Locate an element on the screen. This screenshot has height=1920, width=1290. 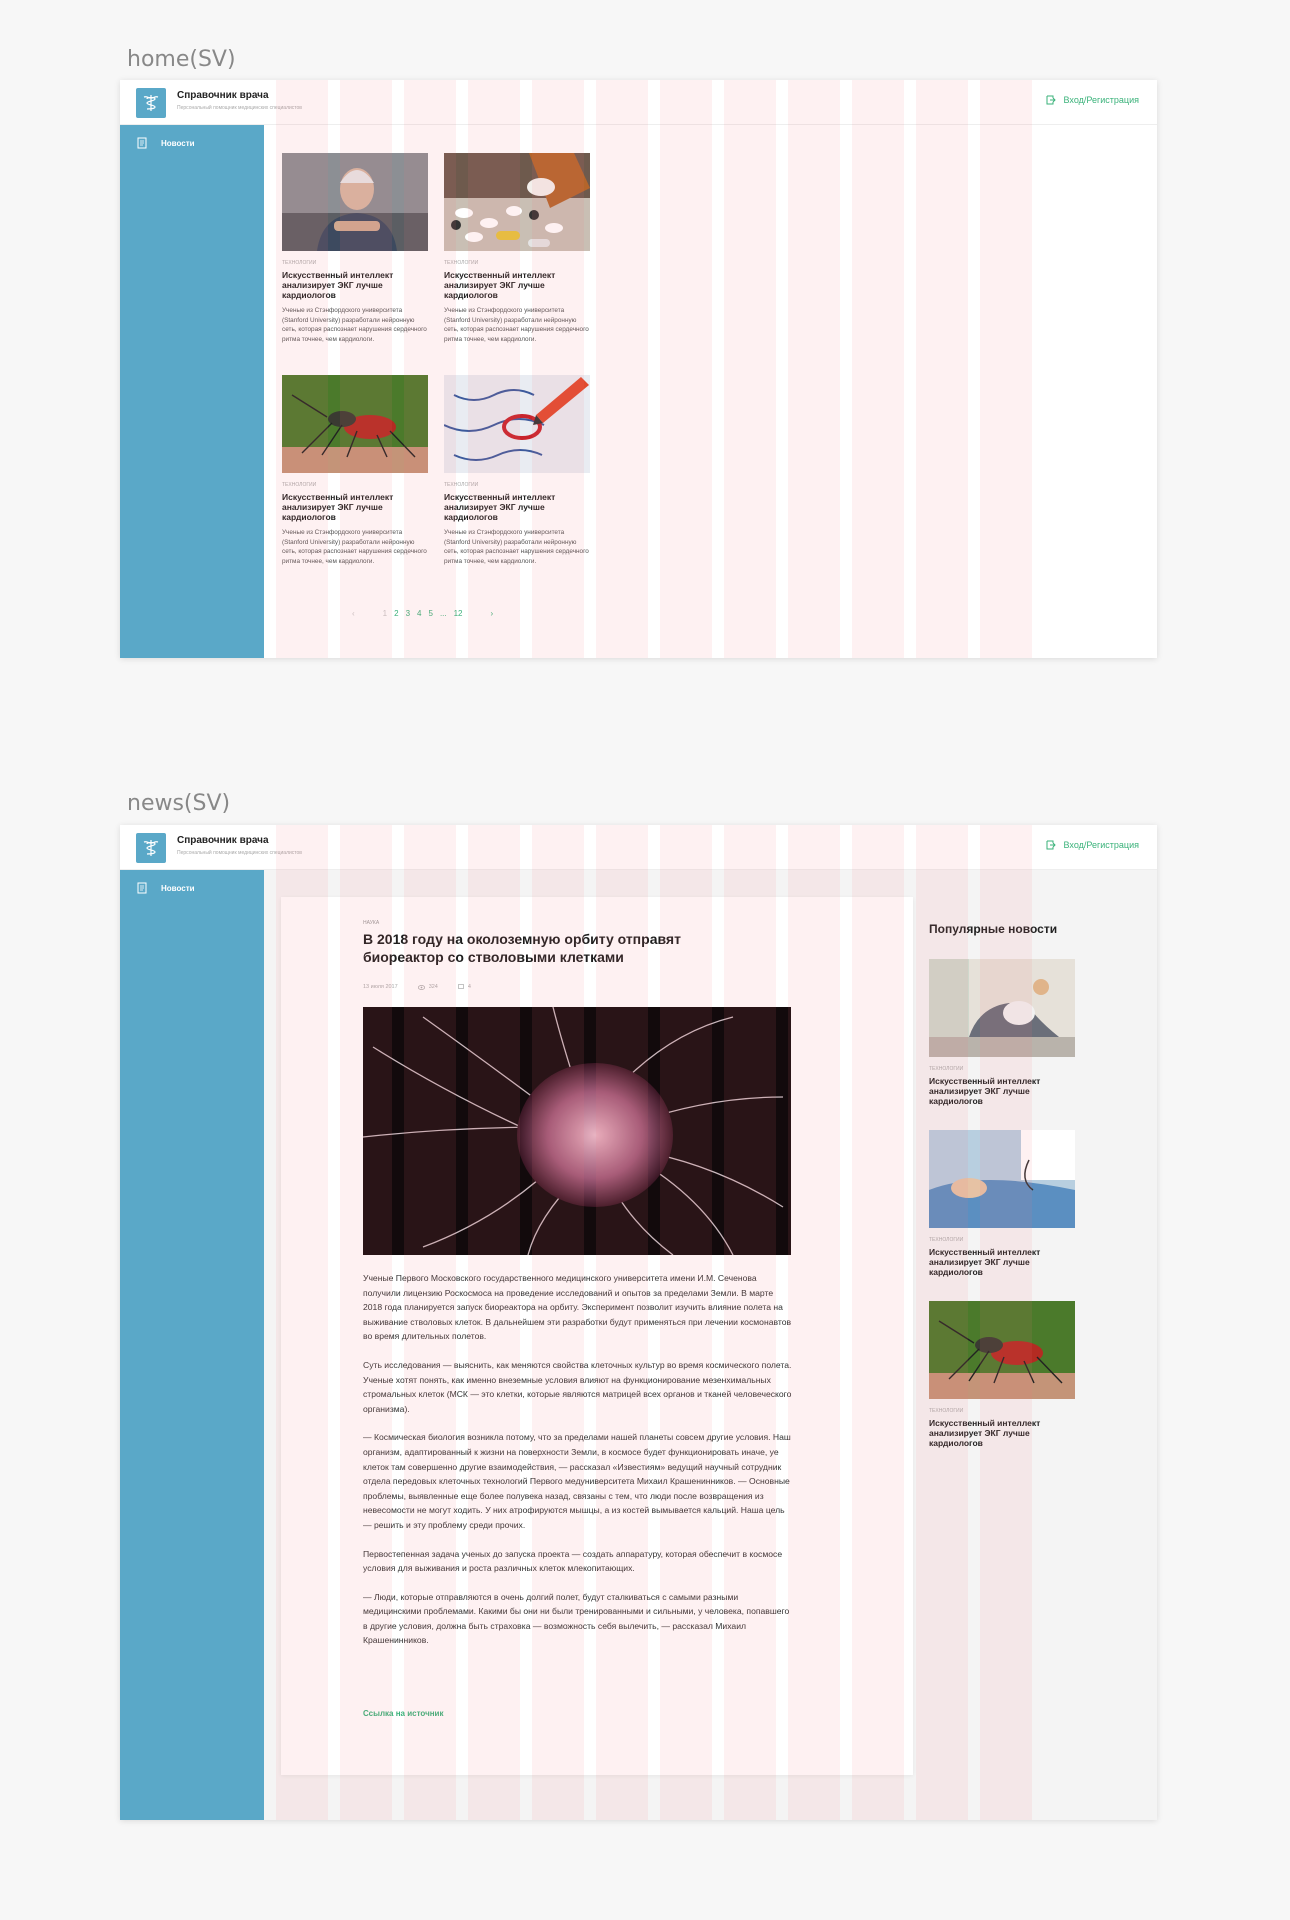
pager-page: 1 is located at coordinates (385, 613).